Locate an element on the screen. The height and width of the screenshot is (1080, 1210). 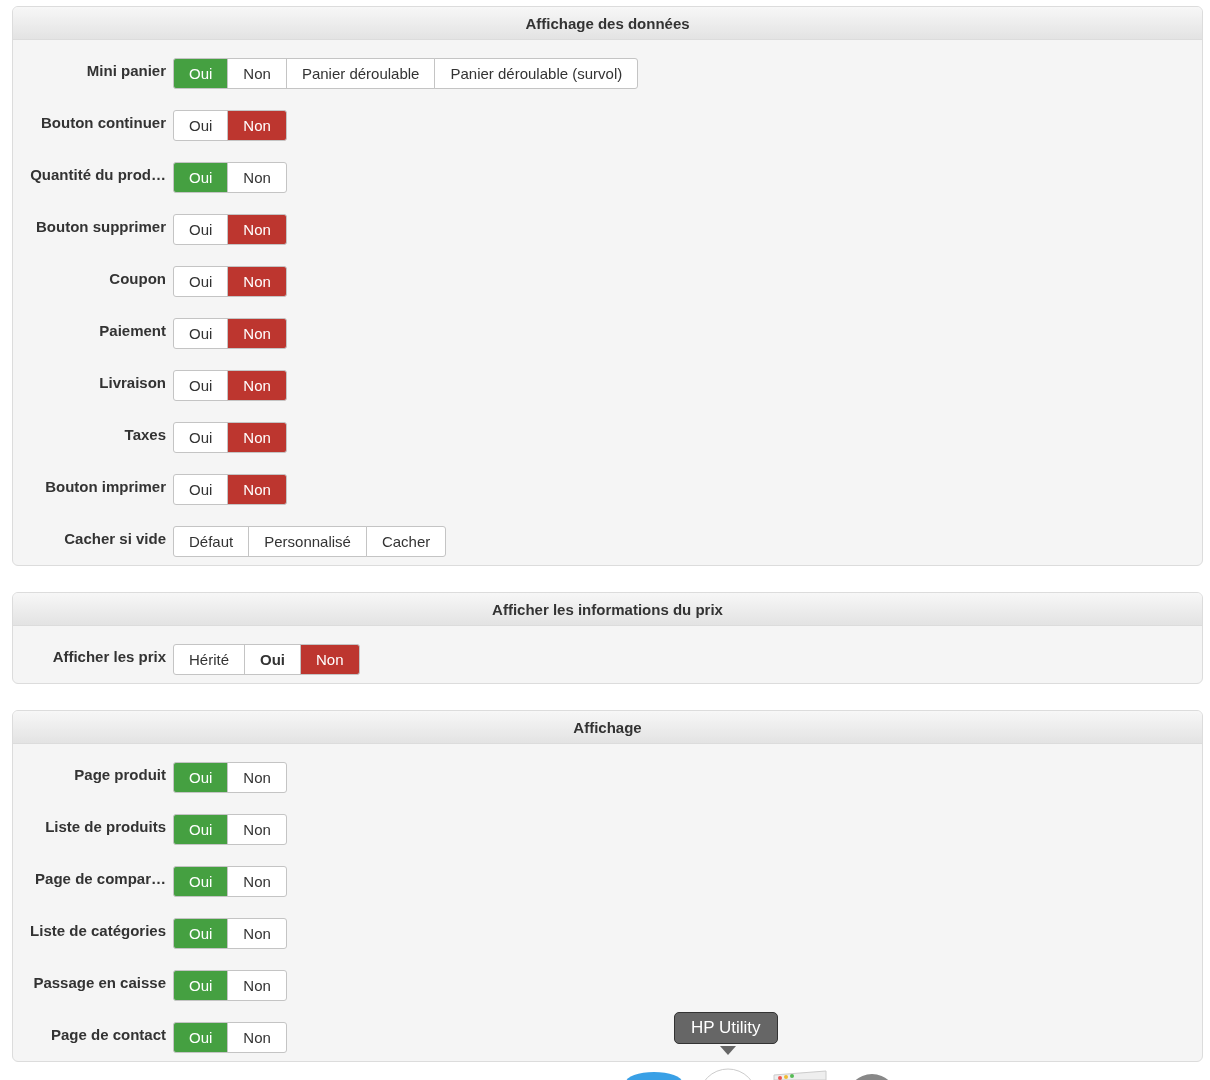
setting-label: Cacher si vide is located at coordinates (114, 538).